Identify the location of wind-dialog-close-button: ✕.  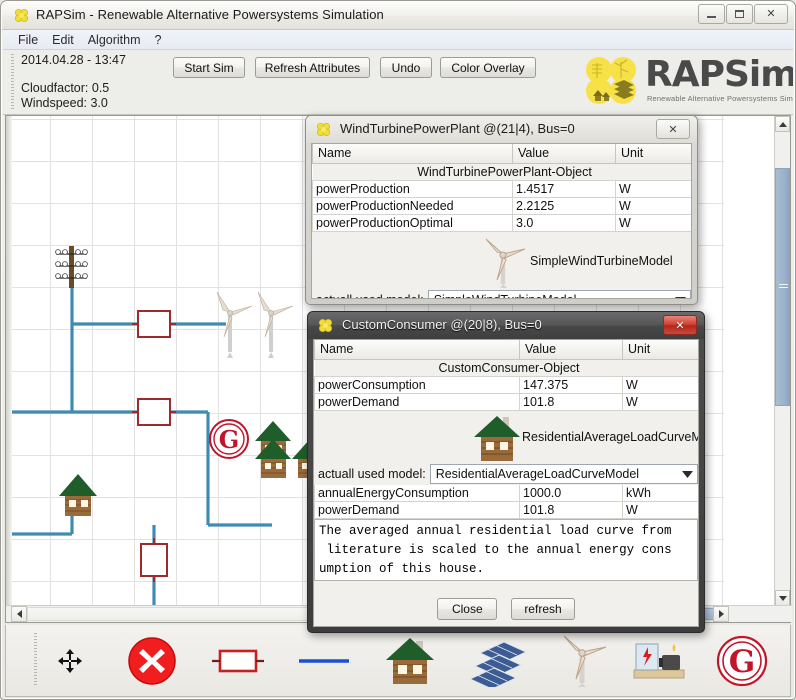
(673, 129).